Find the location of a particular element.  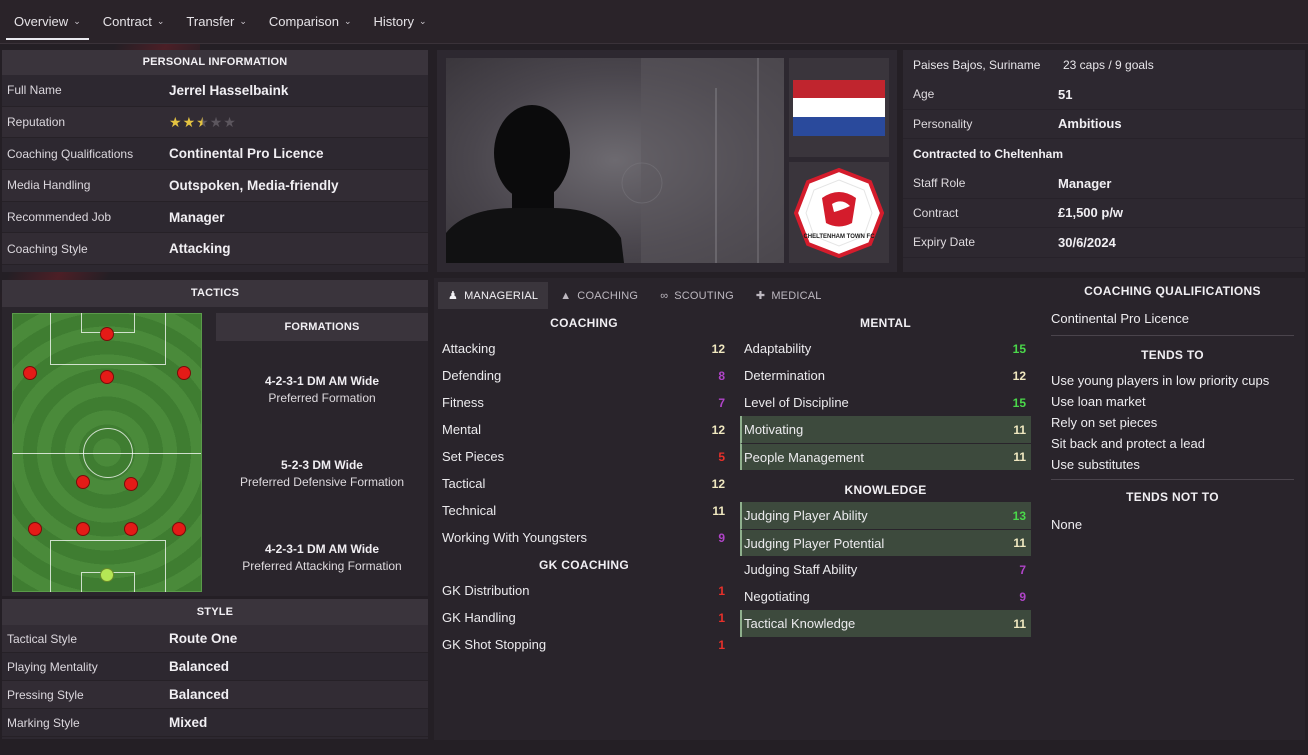

attribute-value: 9 is located at coordinates (721, 537).